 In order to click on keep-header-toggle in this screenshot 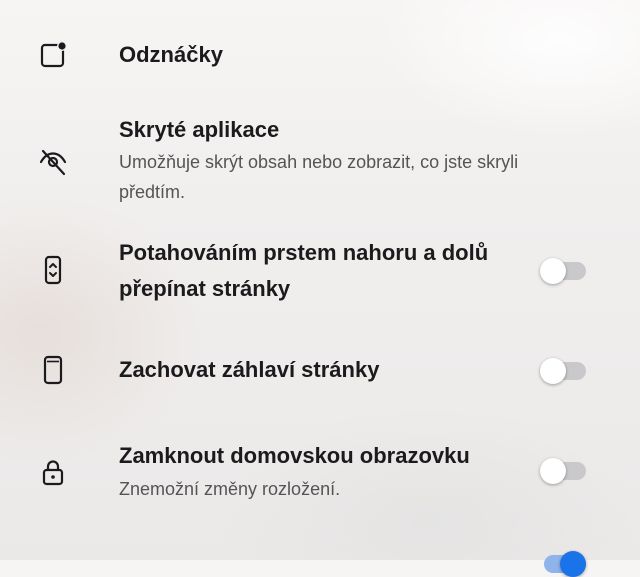, I will do `click(563, 371)`.